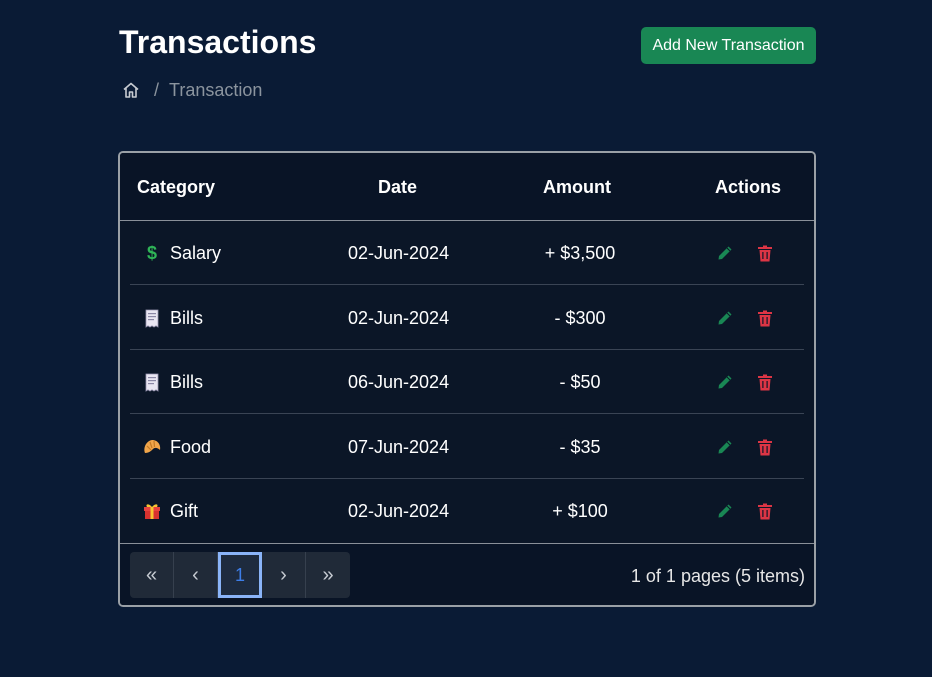  Describe the element at coordinates (728, 45) in the screenshot. I see `add-new-transaction-button: Add New Transaction` at that location.